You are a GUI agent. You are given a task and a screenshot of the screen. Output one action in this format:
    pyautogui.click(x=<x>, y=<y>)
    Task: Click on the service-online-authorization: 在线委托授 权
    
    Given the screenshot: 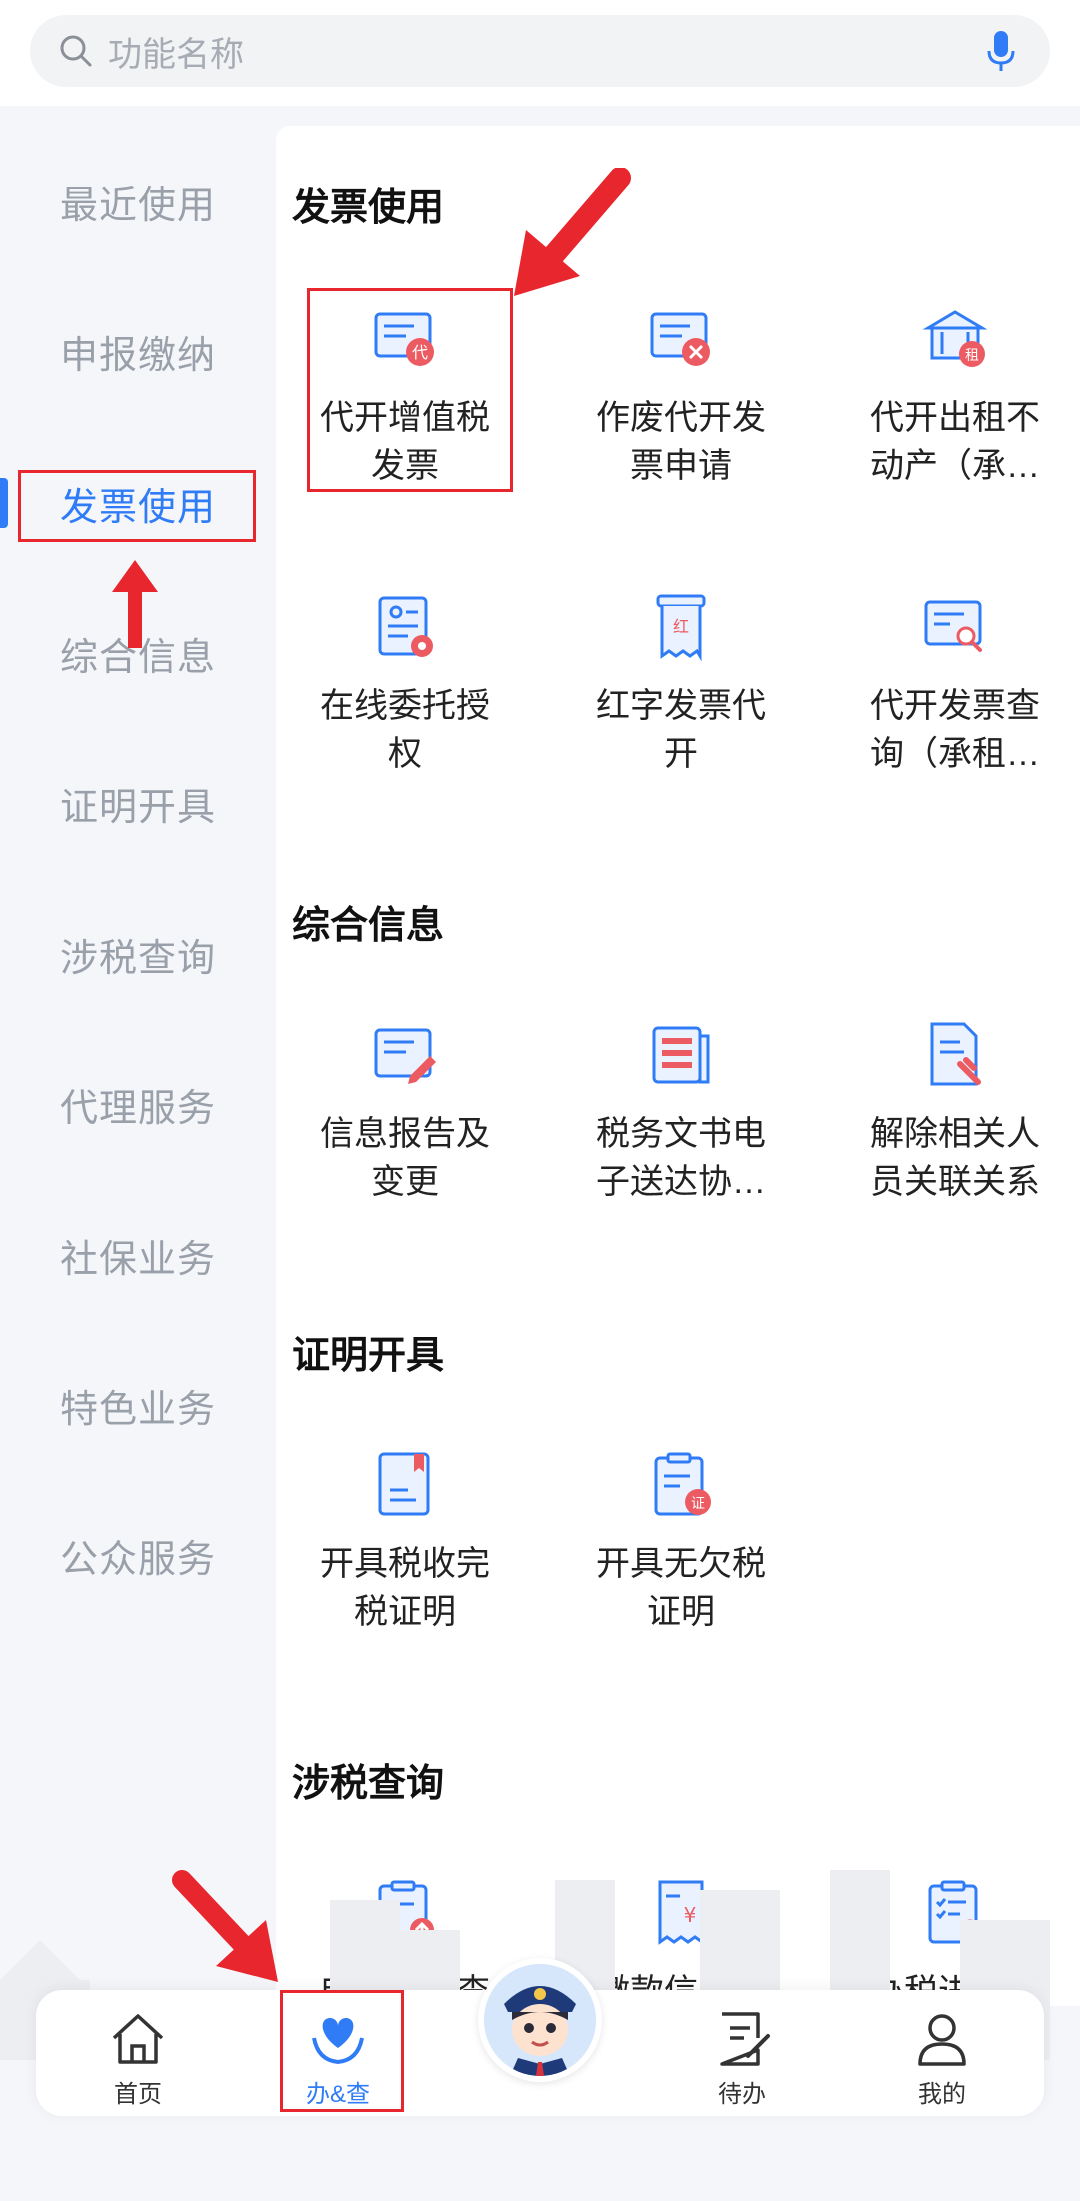 What is the action you would take?
    pyautogui.click(x=405, y=692)
    